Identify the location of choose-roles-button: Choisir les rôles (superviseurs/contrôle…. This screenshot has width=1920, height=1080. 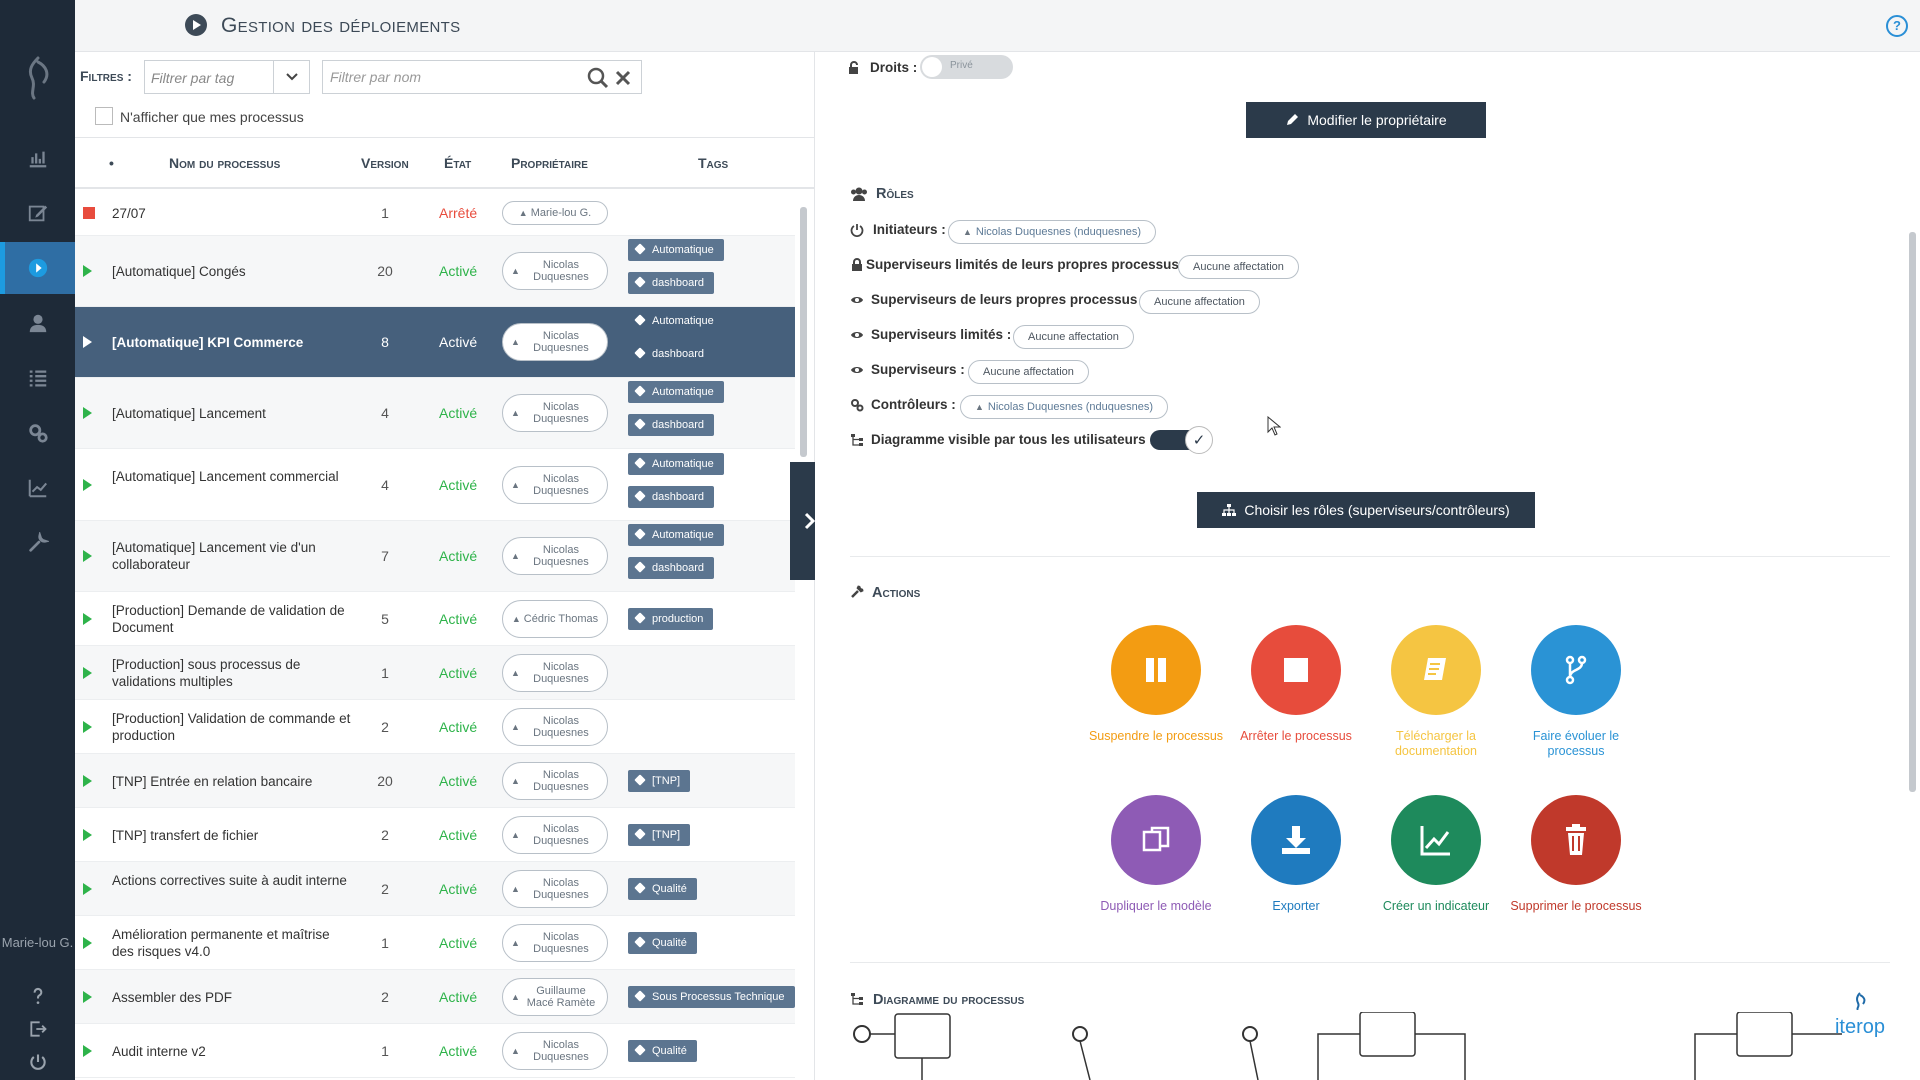
(1366, 510).